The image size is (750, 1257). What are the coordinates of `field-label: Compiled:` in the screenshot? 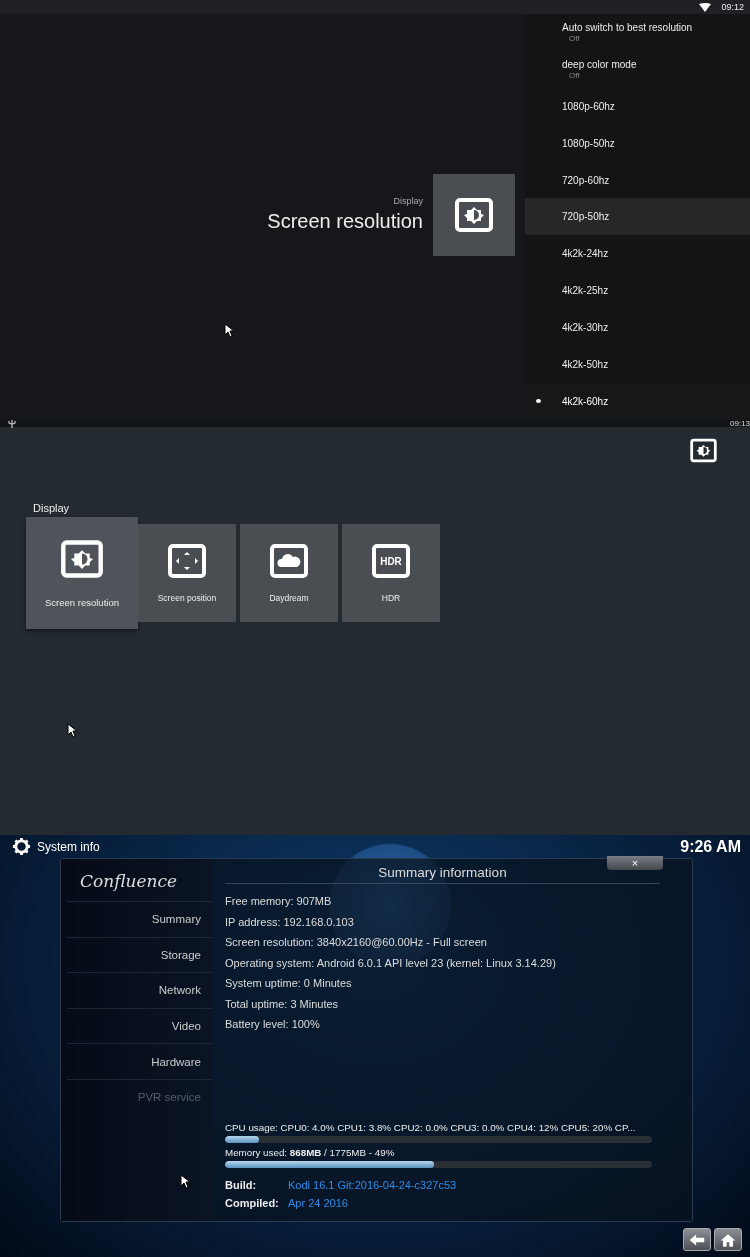 It's located at (252, 1203).